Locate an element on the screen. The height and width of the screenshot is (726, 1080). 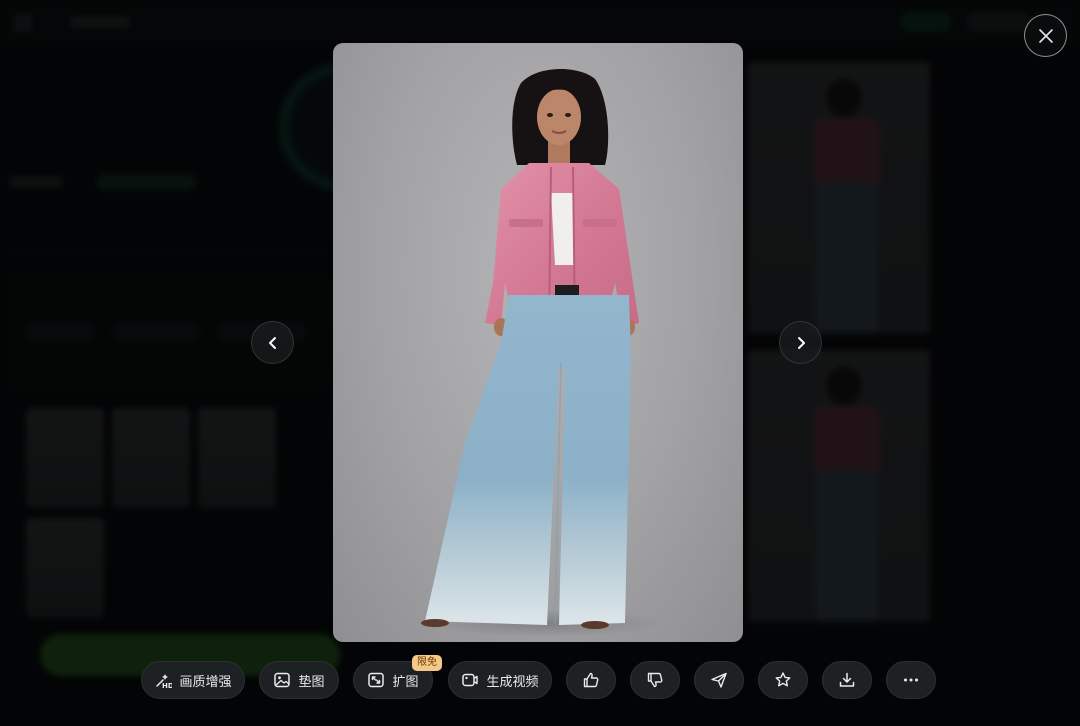
reference-image-label: 垫图 is located at coordinates (311, 682).